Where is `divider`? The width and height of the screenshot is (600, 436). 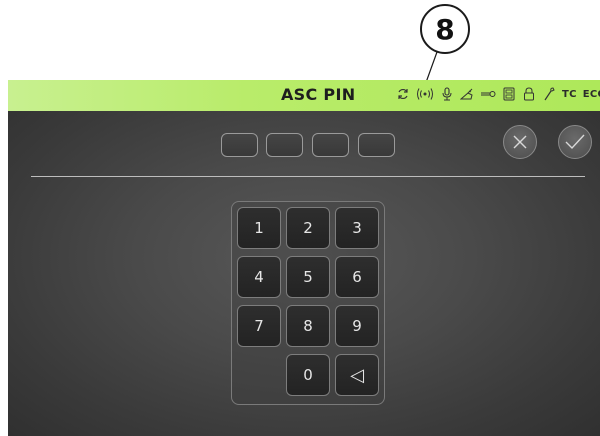
divider is located at coordinates (308, 176).